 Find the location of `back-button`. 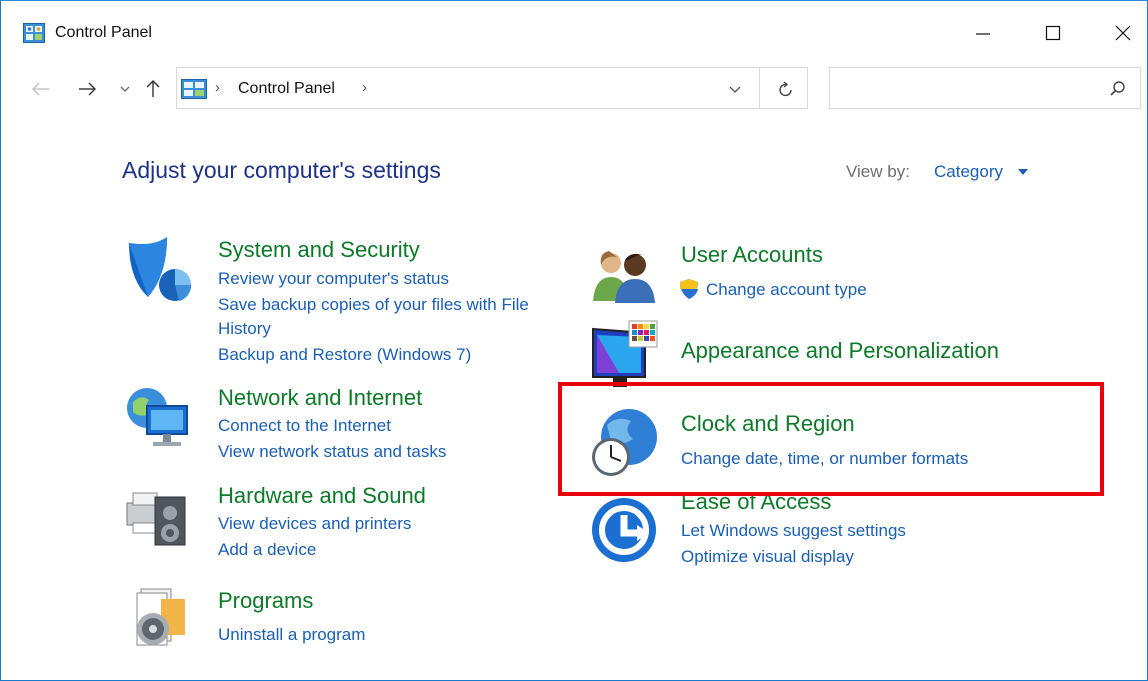

back-button is located at coordinates (41, 89).